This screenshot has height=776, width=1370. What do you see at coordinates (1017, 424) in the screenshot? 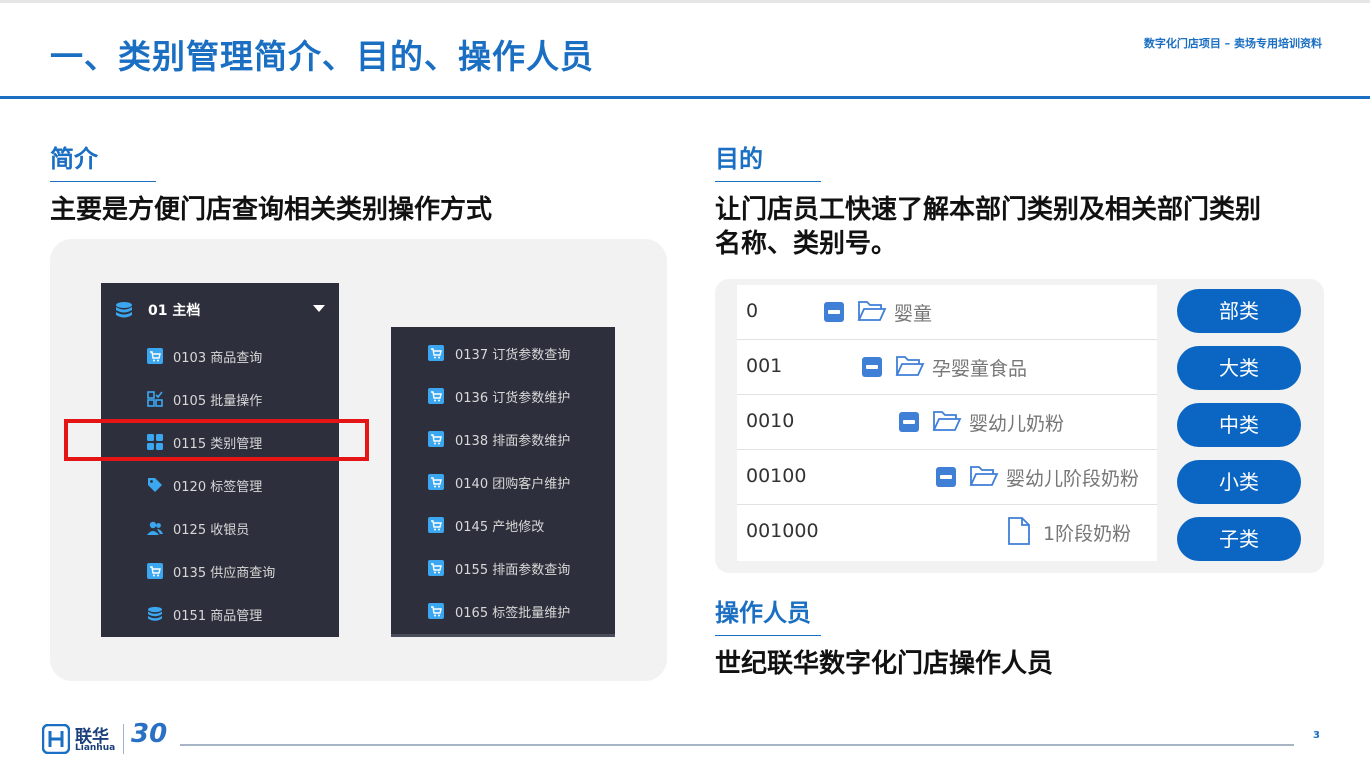
I see `tree-label: 婴幼儿奶粉` at bounding box center [1017, 424].